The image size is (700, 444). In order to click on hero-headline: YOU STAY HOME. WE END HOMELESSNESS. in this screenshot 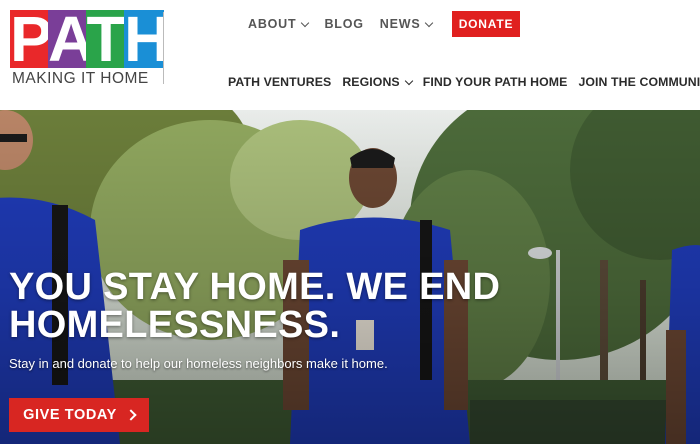, I will do `click(254, 306)`.